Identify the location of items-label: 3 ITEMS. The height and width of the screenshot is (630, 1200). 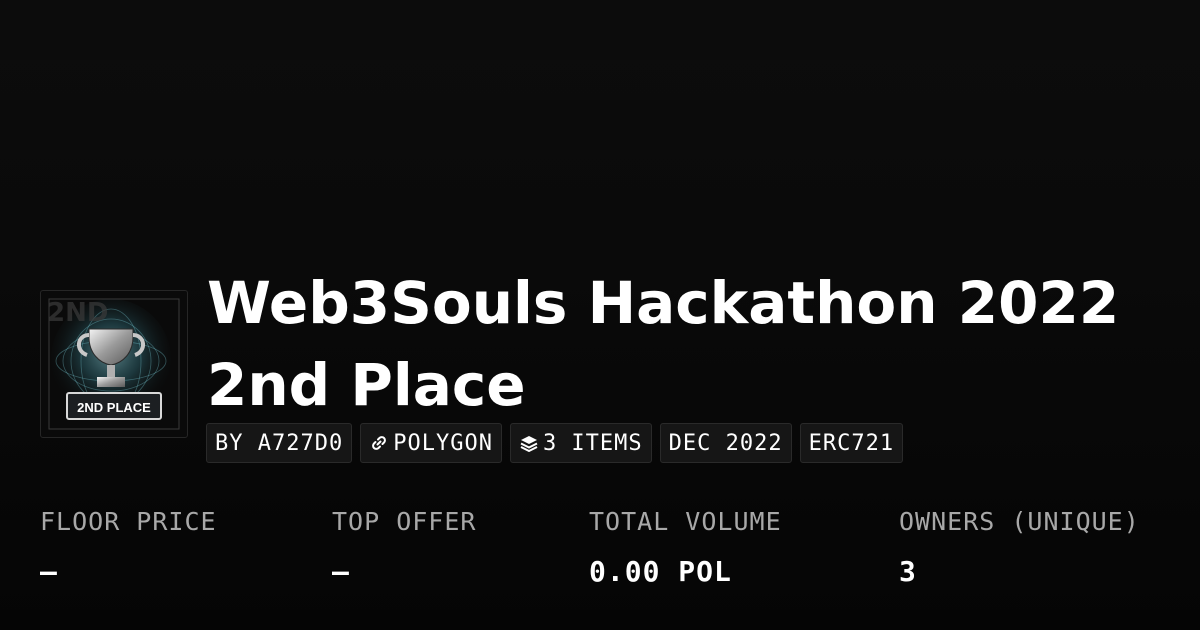
(592, 443).